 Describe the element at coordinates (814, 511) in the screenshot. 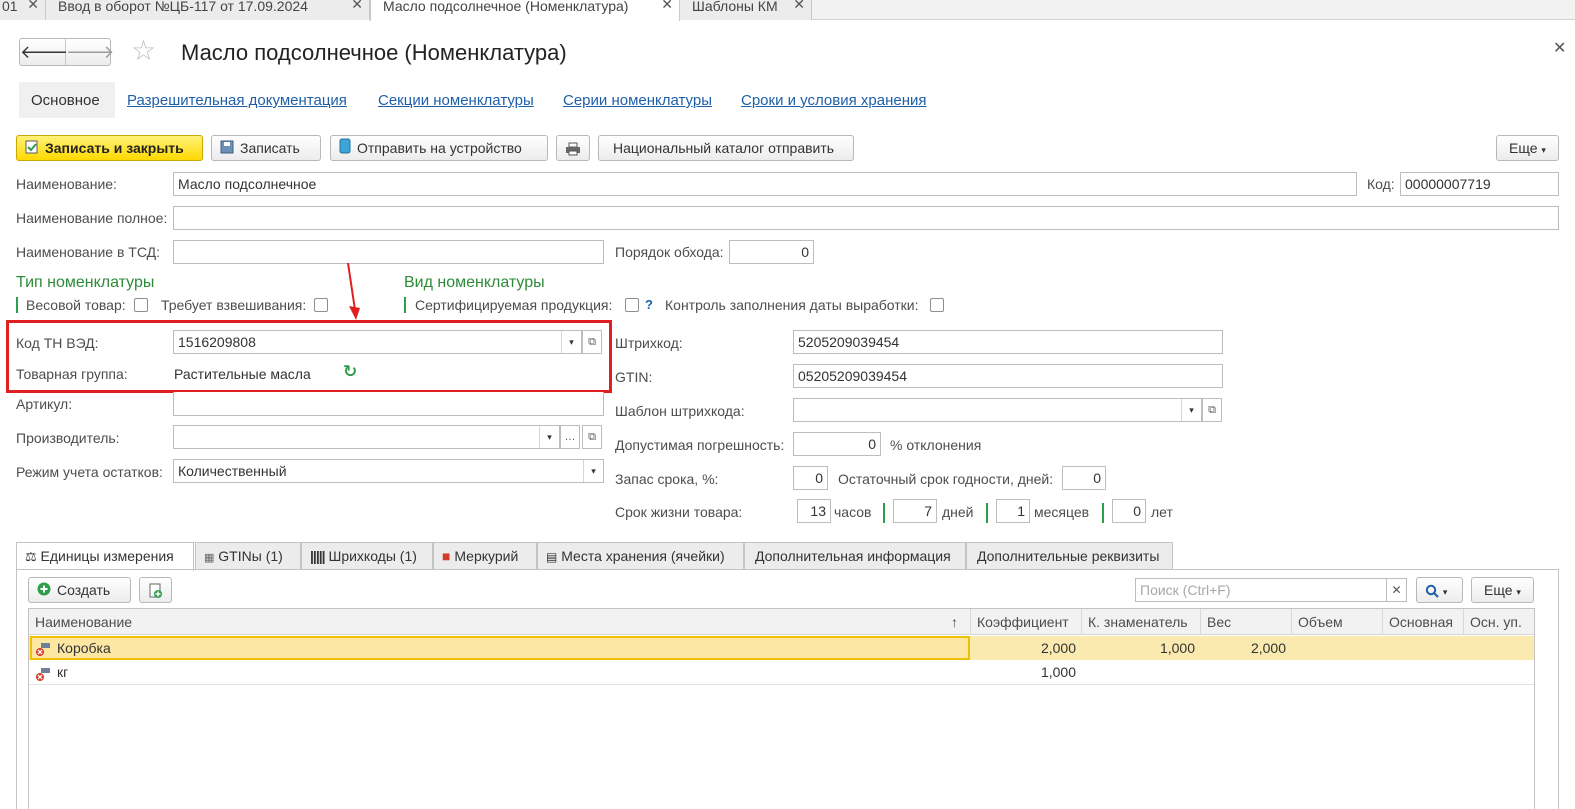

I see `life-hours-input: 13` at that location.